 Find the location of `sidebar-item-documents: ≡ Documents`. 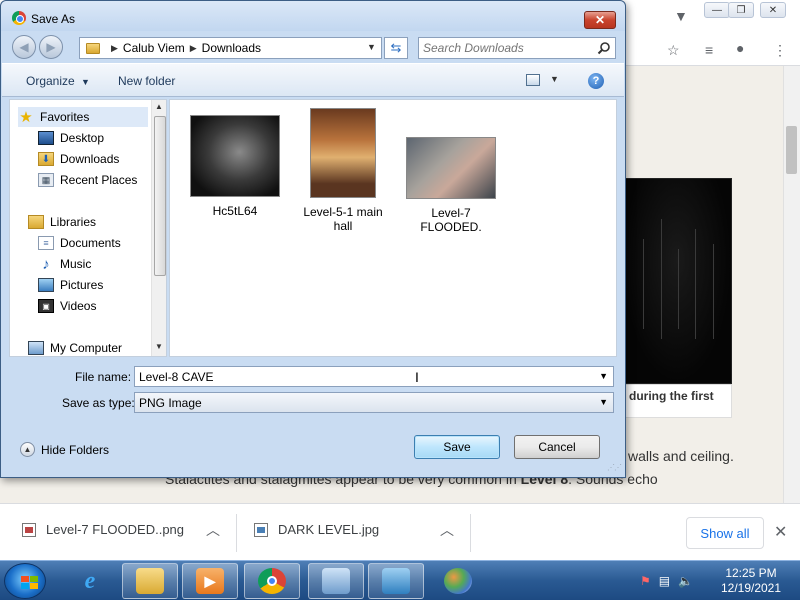

sidebar-item-documents: ≡ Documents is located at coordinates (102, 243).